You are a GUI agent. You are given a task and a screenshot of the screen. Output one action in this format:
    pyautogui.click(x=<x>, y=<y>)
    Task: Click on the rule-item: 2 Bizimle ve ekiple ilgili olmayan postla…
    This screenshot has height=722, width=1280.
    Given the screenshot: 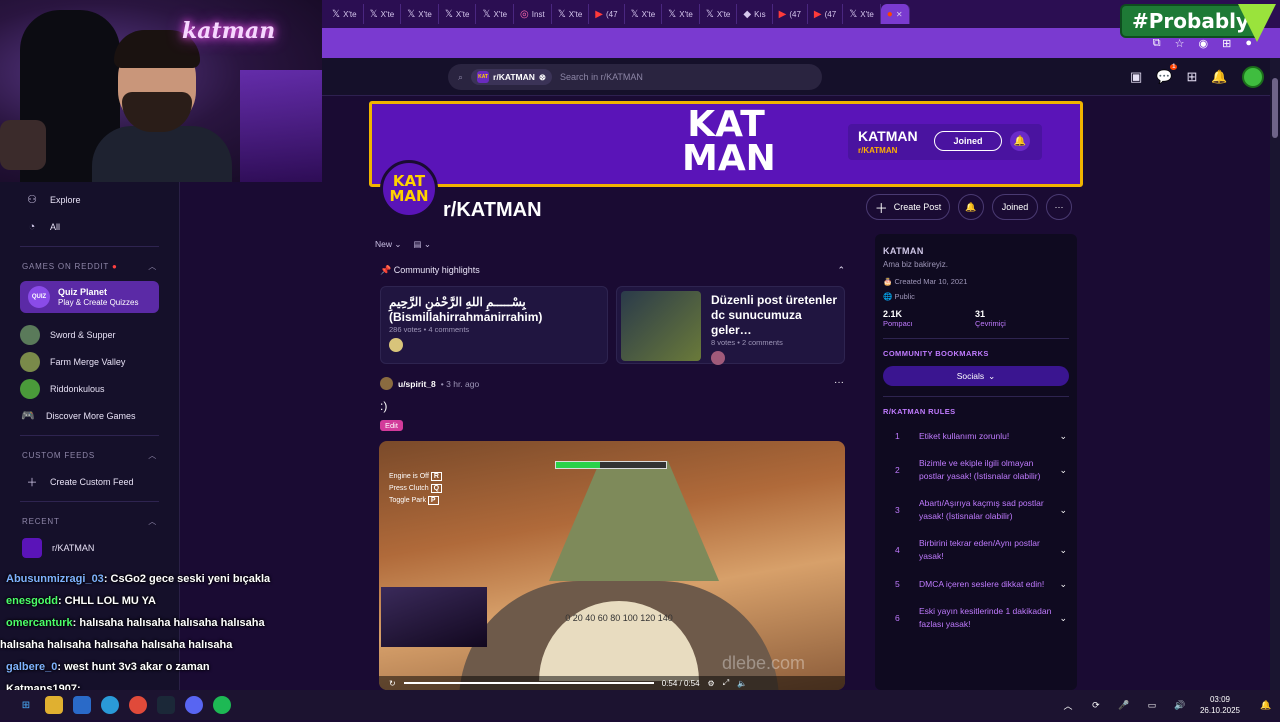 What is the action you would take?
    pyautogui.click(x=976, y=470)
    